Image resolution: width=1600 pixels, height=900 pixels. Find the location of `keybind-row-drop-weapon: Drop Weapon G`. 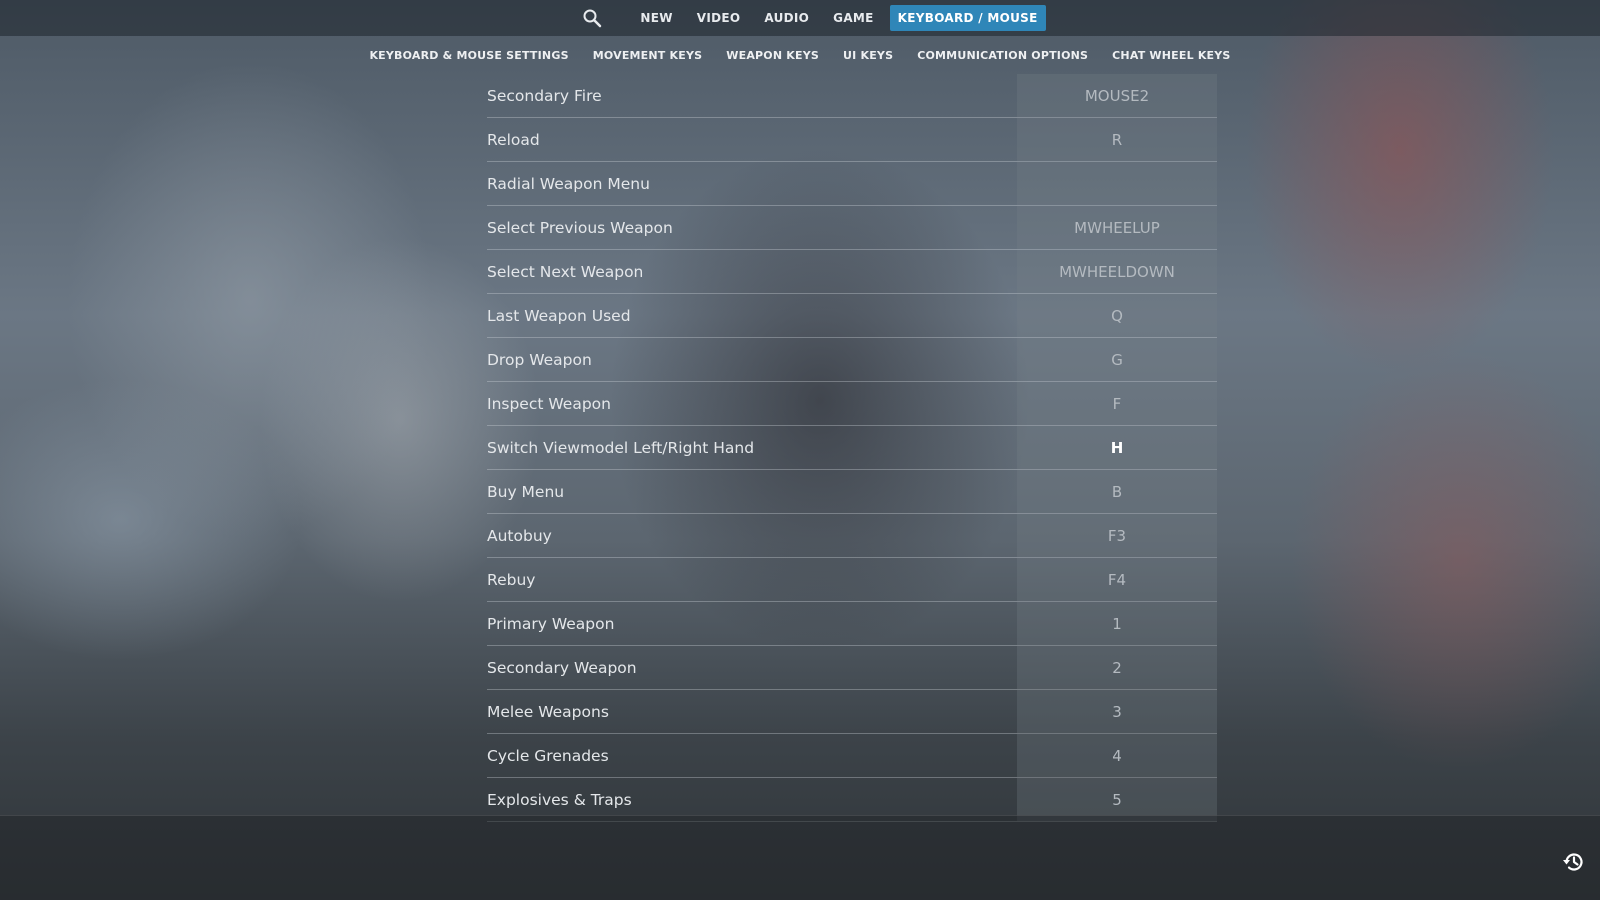

keybind-row-drop-weapon: Drop Weapon G is located at coordinates (852, 360).